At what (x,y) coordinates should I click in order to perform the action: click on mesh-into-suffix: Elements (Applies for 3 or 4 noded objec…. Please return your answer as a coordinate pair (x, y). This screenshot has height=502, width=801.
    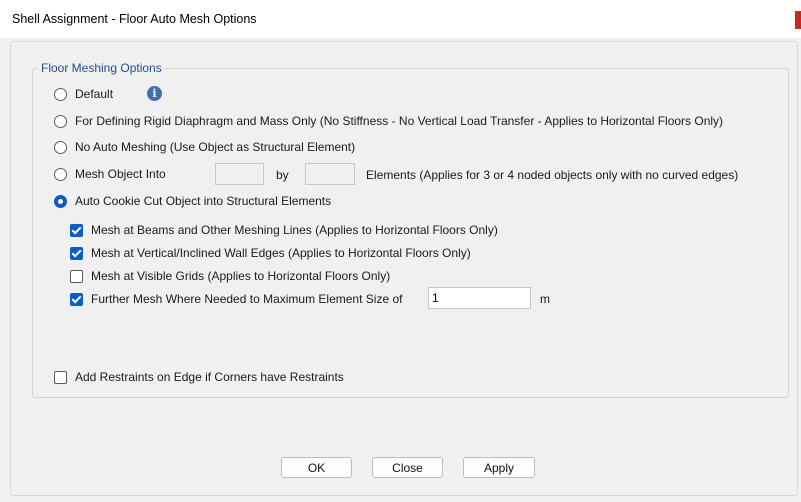
    Looking at the image, I should click on (552, 175).